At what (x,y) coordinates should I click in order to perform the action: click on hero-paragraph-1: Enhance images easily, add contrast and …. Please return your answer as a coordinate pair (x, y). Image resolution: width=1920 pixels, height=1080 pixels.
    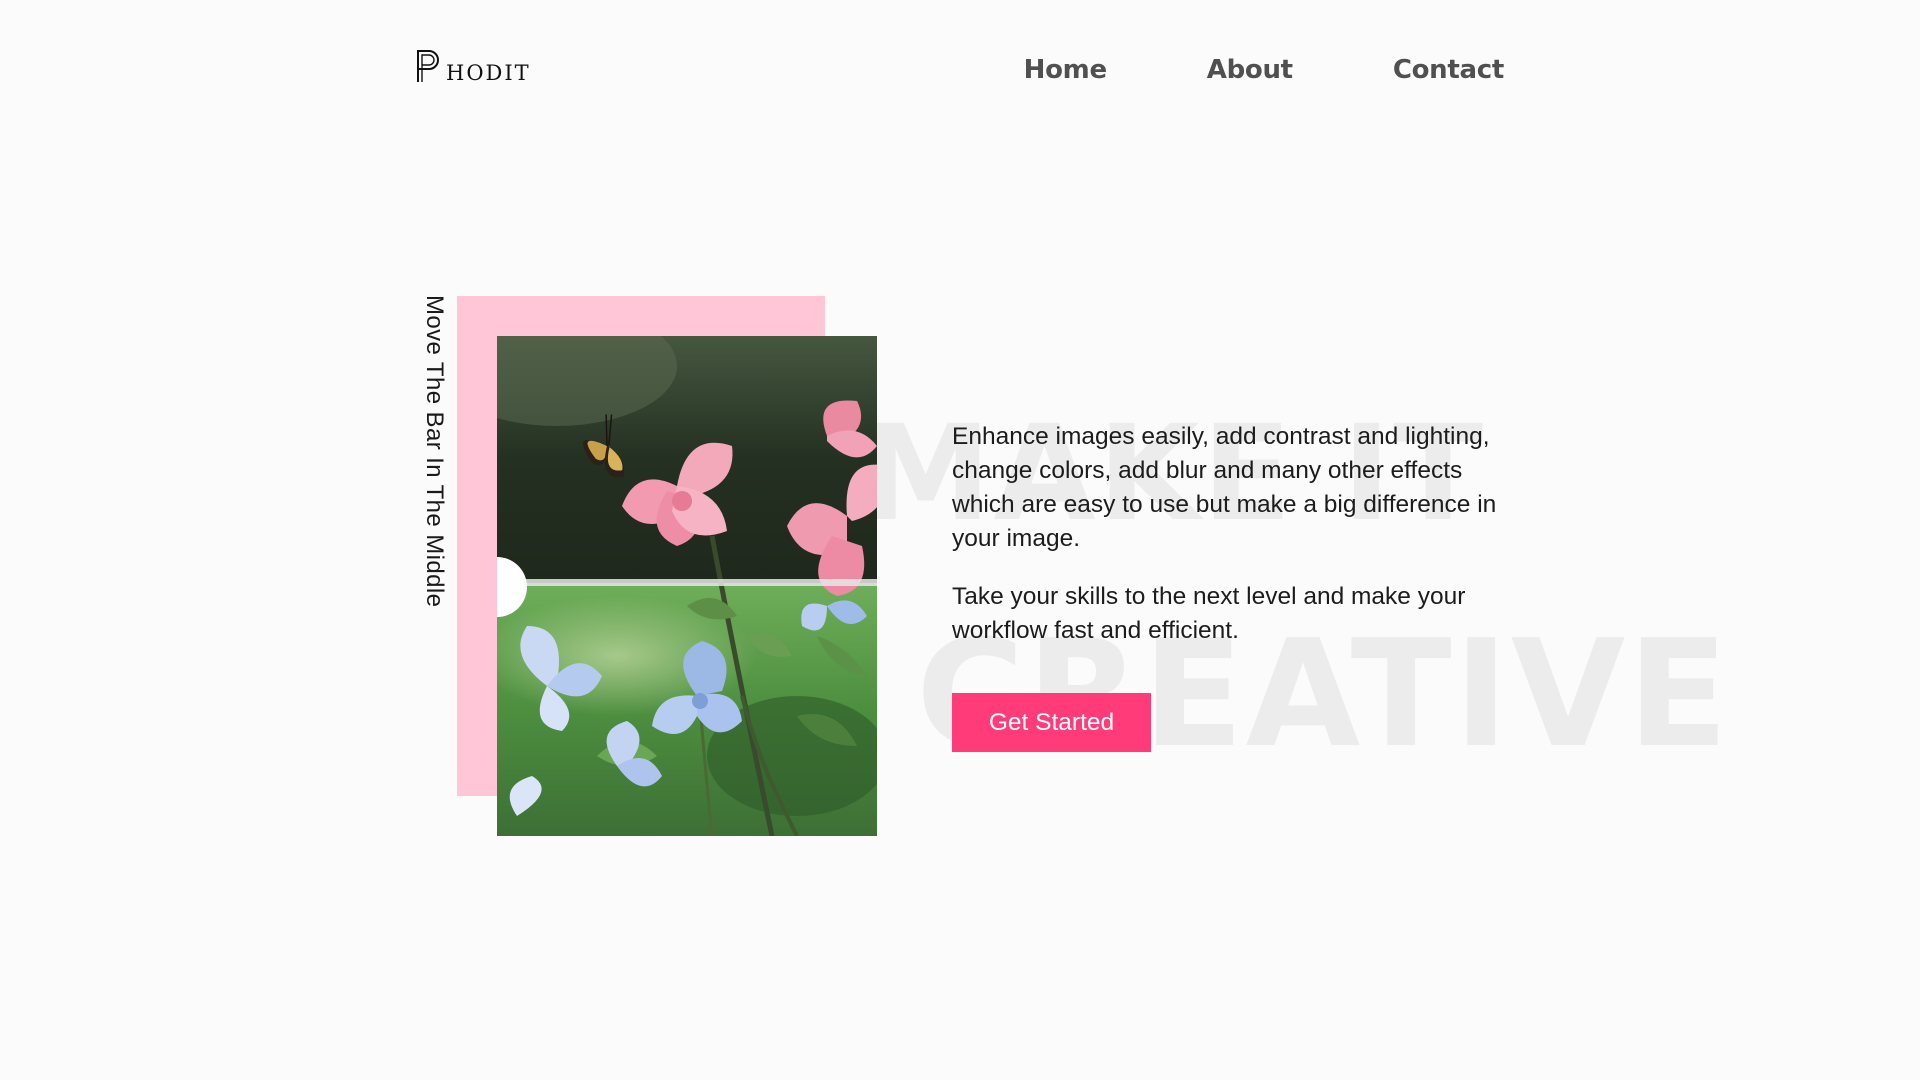
    Looking at the image, I should click on (1224, 487).